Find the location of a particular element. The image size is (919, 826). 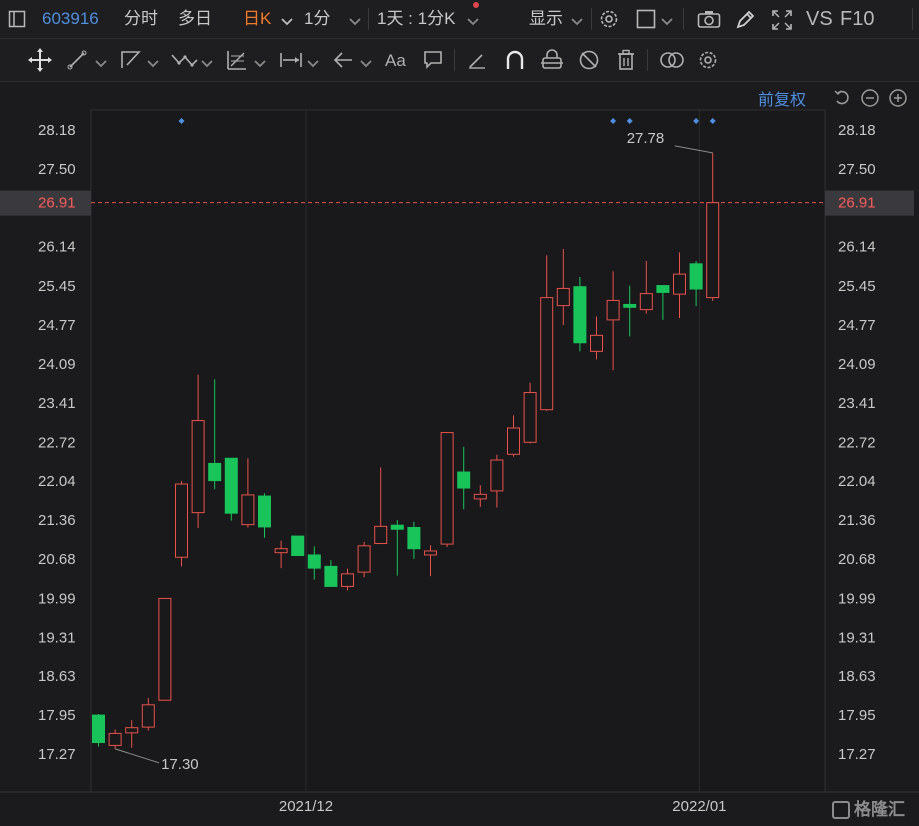

camera-icon is located at coordinates (709, 19).